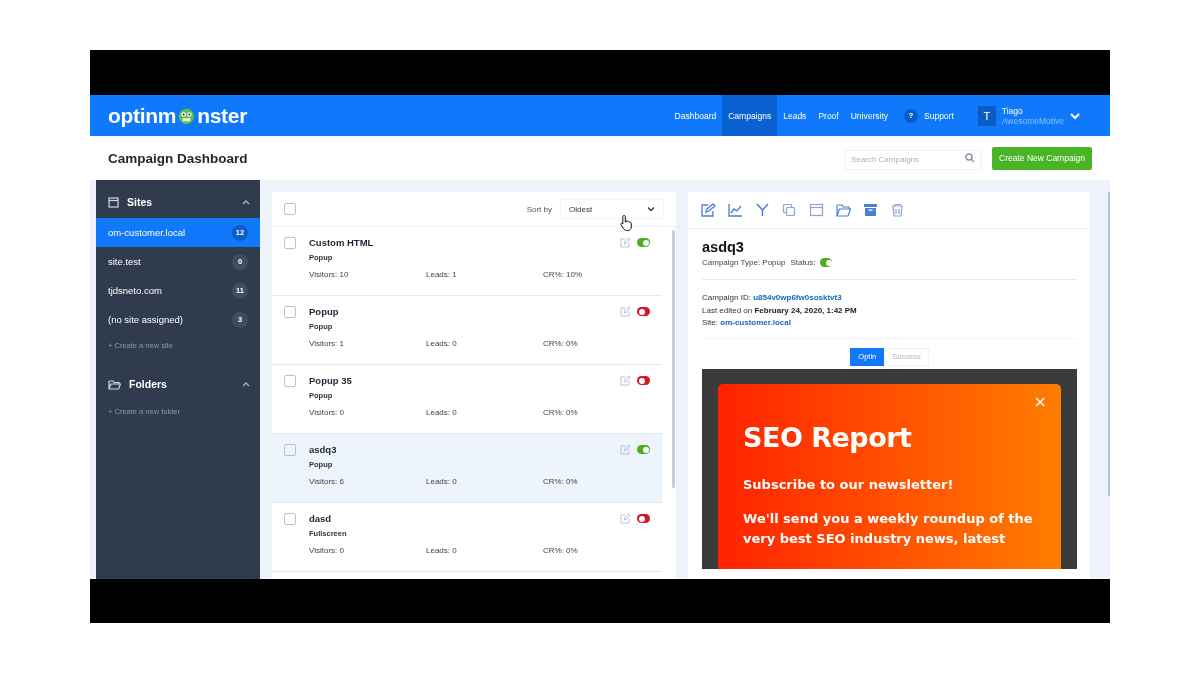 The height and width of the screenshot is (675, 1200). I want to click on popup-text: We'll send you a weekly roundup of the very best SEO industry news, latest, so click(888, 528).